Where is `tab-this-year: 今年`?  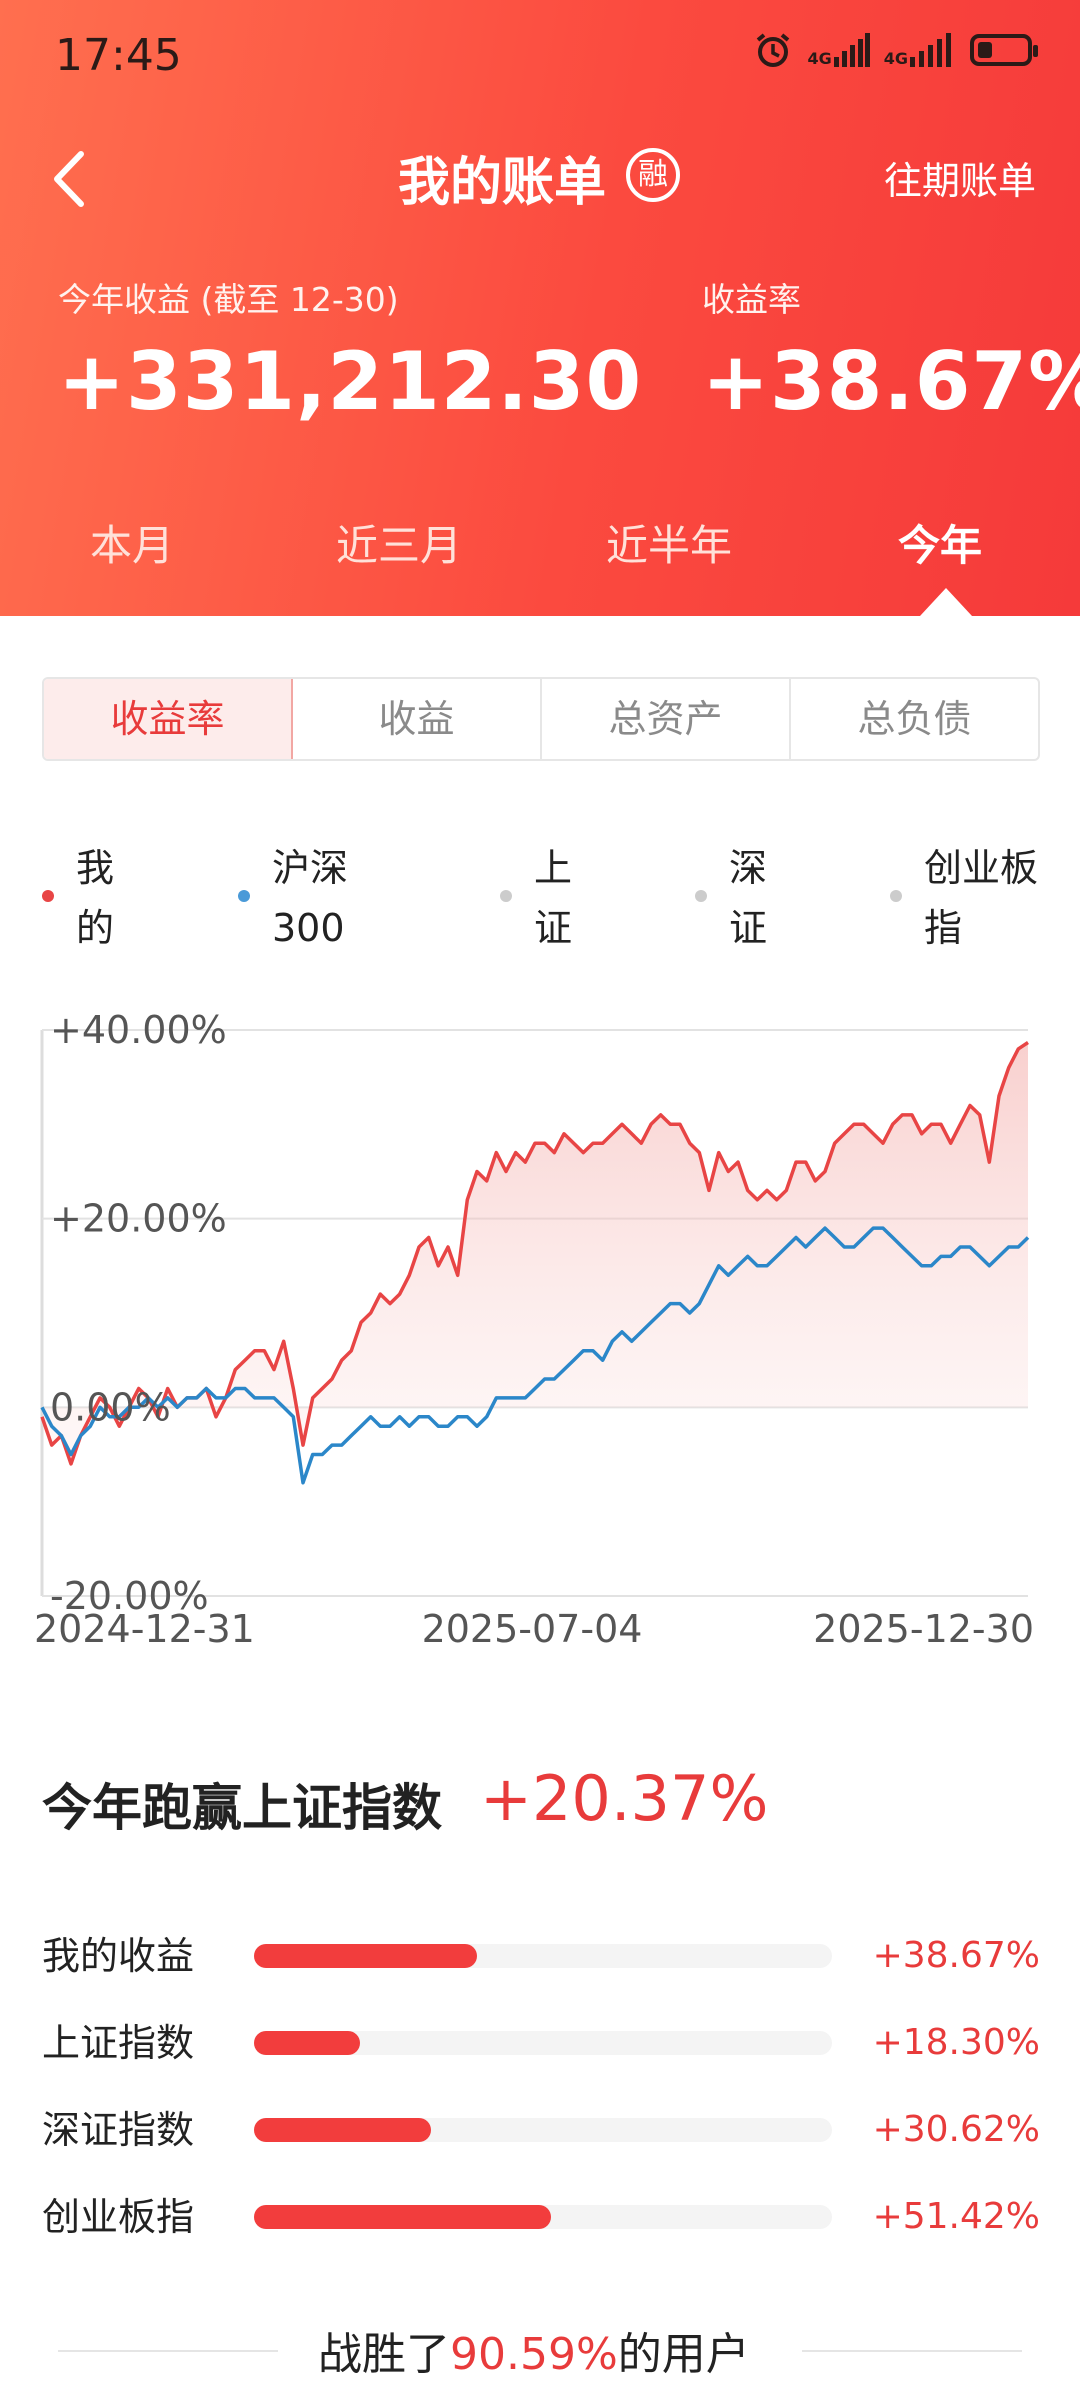
tab-this-year: 今年 is located at coordinates (940, 542).